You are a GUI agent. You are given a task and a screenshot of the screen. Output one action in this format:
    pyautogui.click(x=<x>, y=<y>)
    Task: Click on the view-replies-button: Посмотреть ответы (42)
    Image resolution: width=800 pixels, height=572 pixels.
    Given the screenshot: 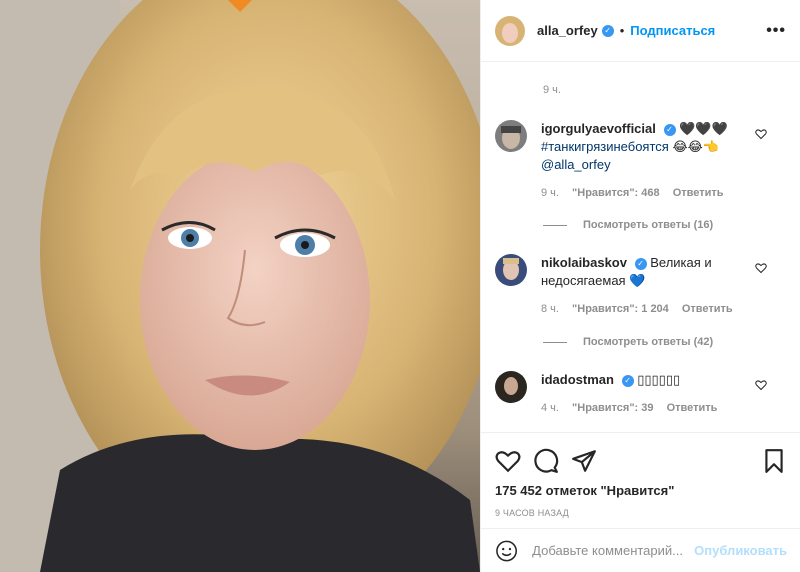 What is the action you would take?
    pyautogui.click(x=628, y=342)
    